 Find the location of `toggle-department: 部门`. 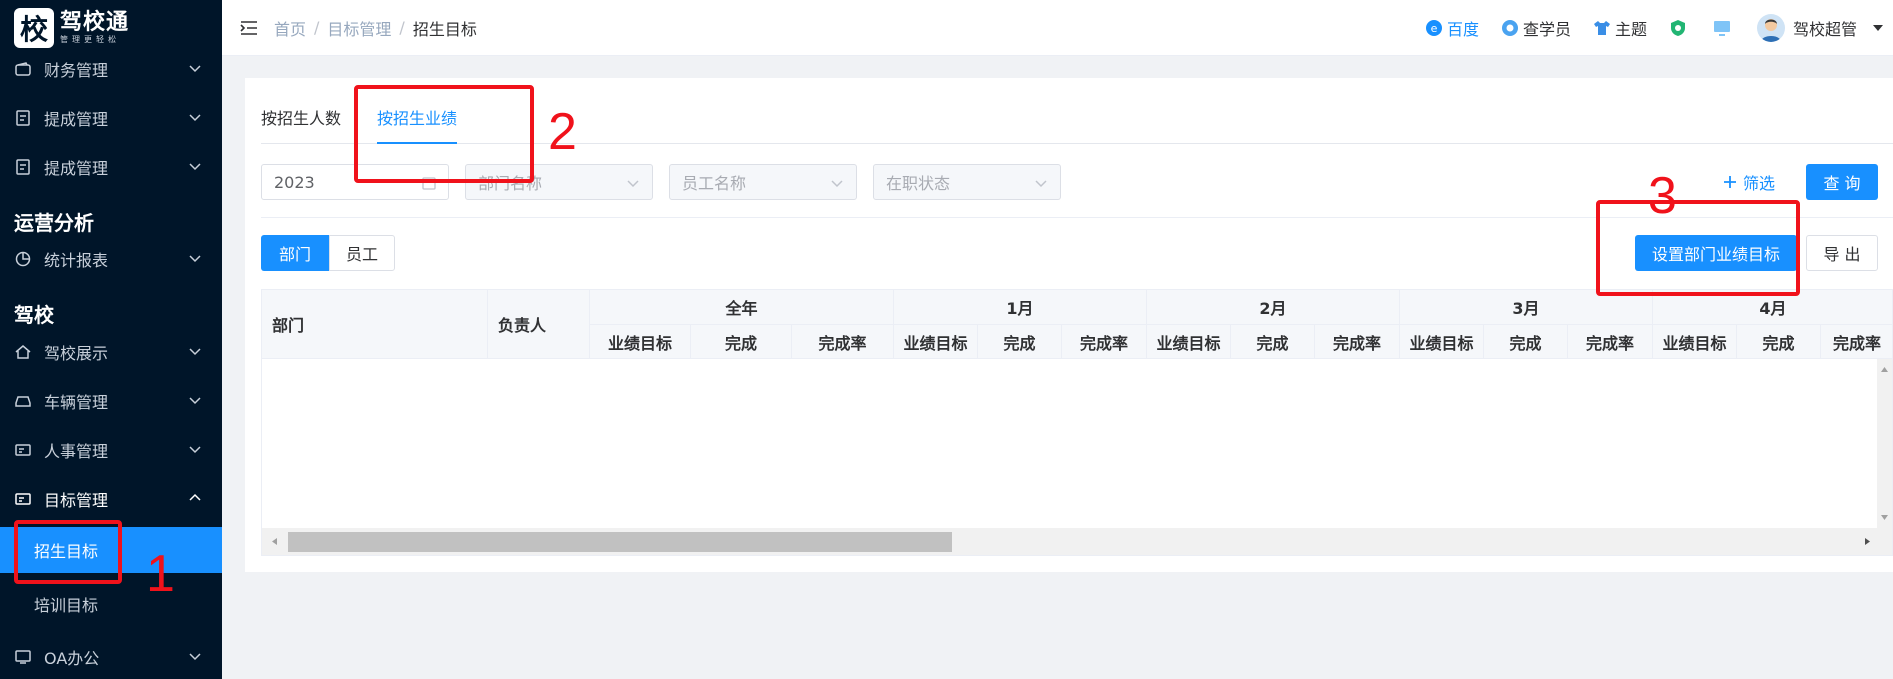

toggle-department: 部门 is located at coordinates (295, 253).